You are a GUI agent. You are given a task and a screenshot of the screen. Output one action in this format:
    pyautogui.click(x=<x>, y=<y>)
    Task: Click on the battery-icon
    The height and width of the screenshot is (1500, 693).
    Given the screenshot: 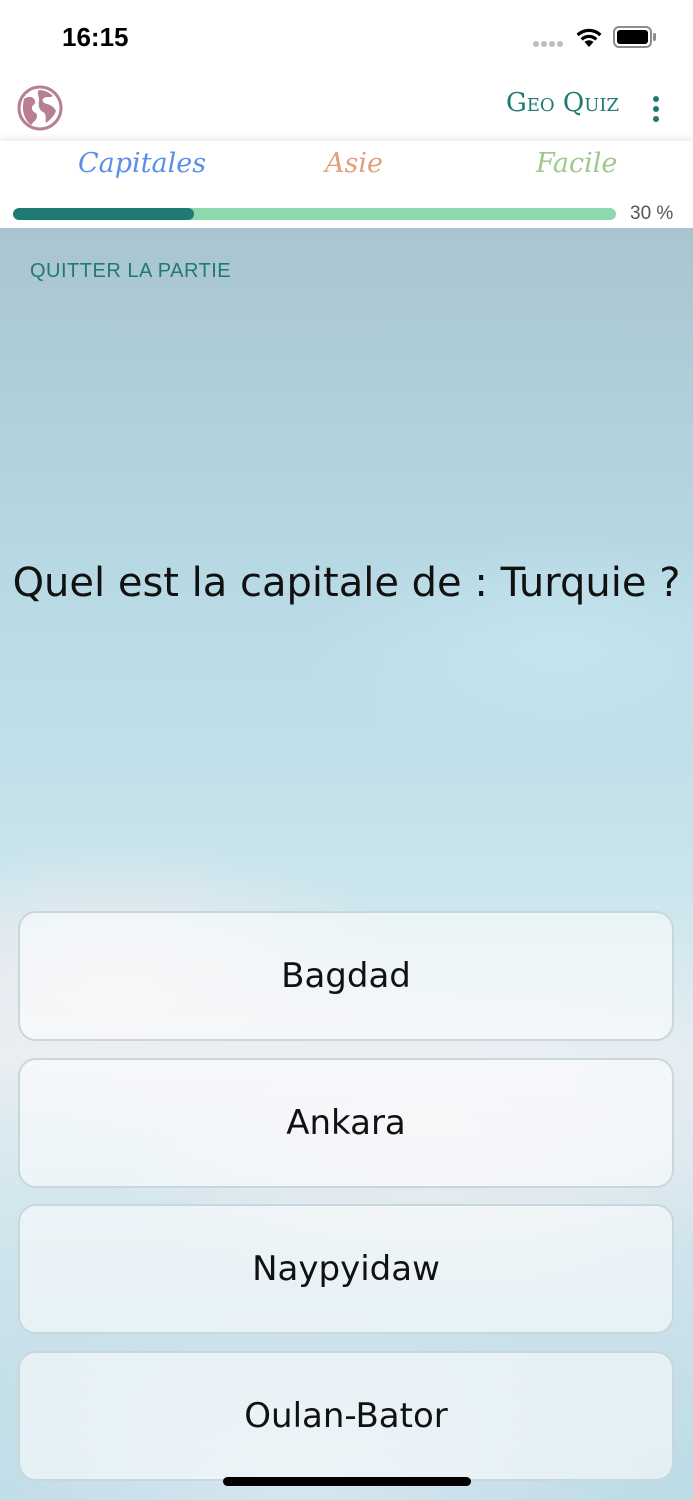 What is the action you would take?
    pyautogui.click(x=634, y=37)
    